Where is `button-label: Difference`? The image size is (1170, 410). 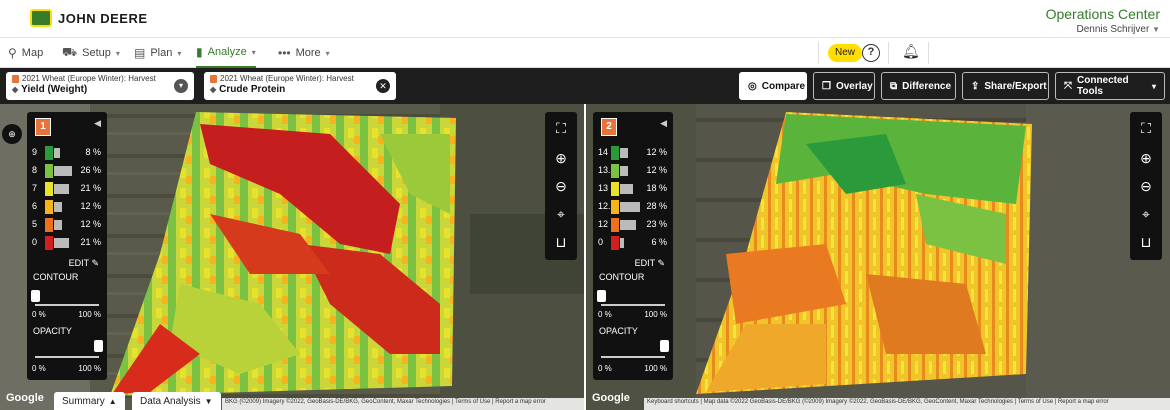 button-label: Difference is located at coordinates (927, 86).